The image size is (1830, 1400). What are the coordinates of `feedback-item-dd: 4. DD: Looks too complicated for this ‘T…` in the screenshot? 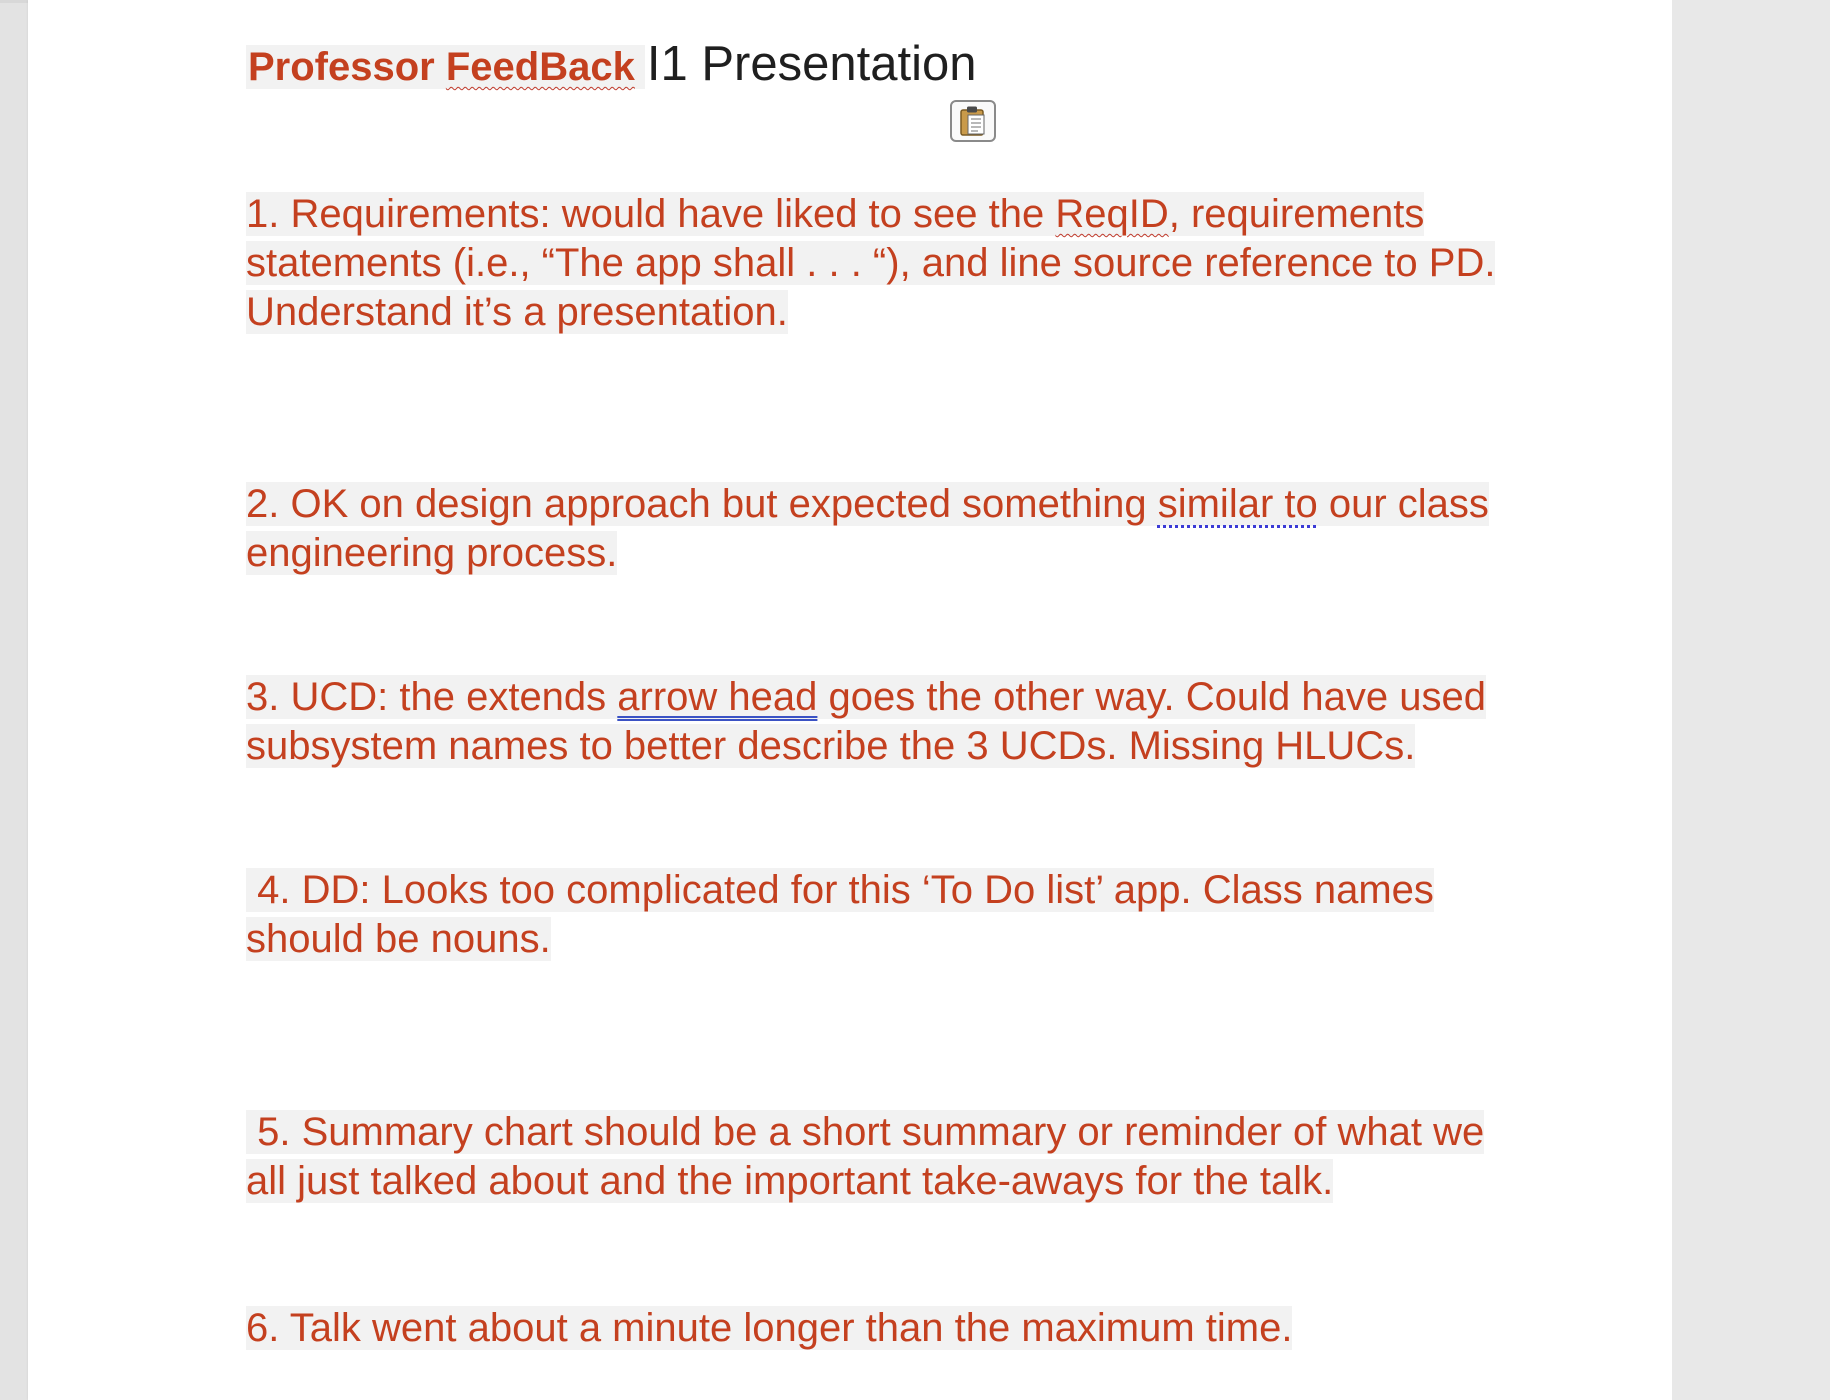 It's located at (840, 915).